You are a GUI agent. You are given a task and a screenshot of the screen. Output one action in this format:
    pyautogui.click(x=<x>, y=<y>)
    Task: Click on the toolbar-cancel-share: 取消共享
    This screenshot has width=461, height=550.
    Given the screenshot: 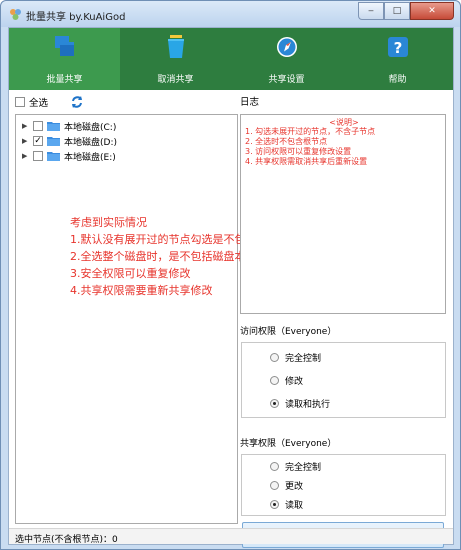 What is the action you would take?
    pyautogui.click(x=175, y=59)
    